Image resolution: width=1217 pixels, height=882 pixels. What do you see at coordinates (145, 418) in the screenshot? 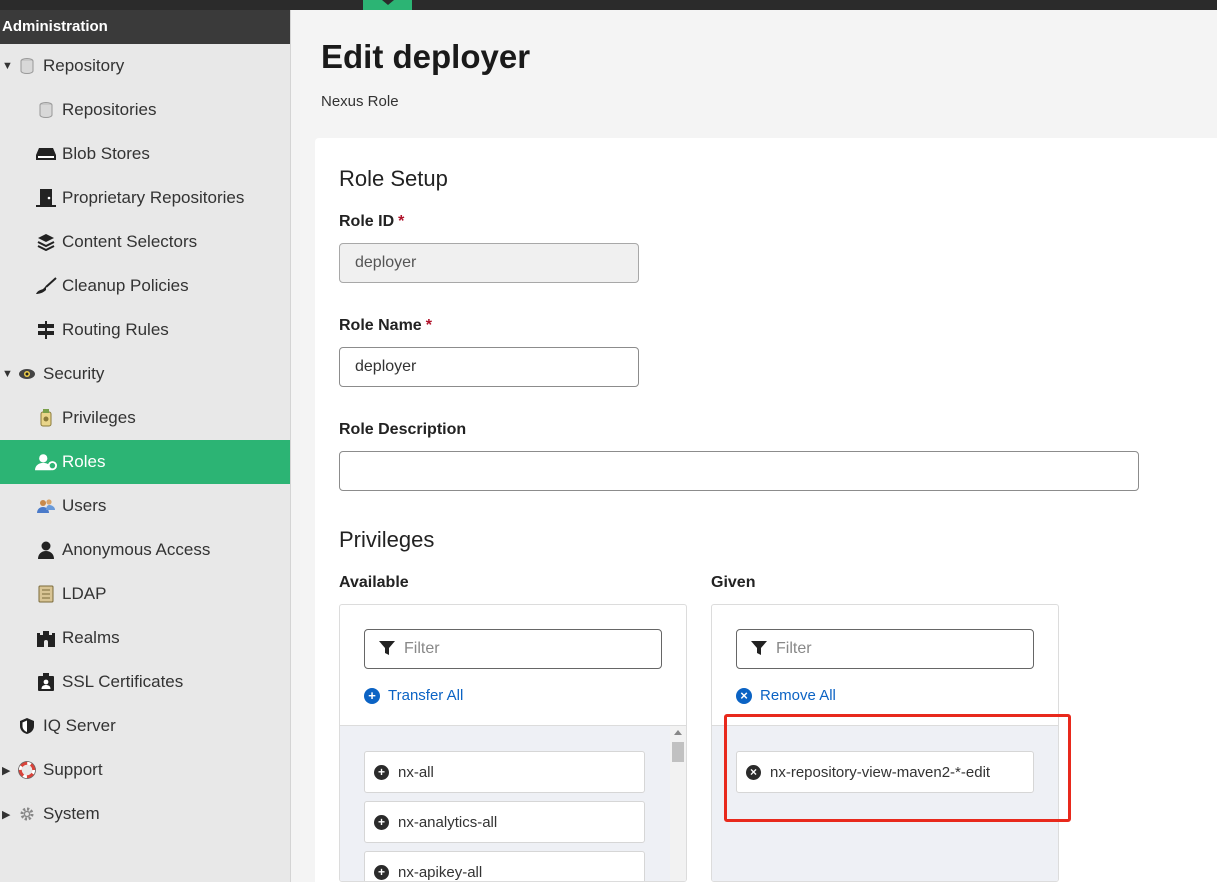
I see `sidebar-item-privileges: Privileges` at bounding box center [145, 418].